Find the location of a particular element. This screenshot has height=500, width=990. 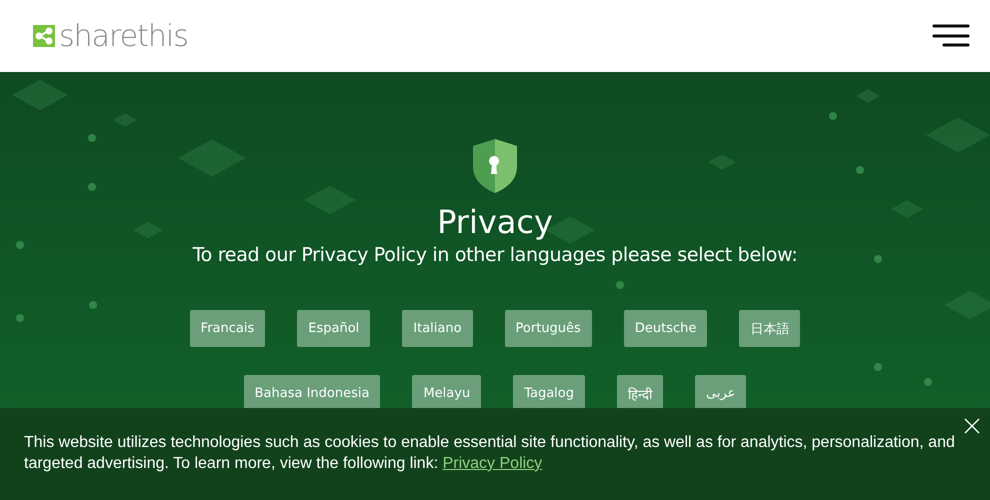

language-button: Português is located at coordinates (548, 328).